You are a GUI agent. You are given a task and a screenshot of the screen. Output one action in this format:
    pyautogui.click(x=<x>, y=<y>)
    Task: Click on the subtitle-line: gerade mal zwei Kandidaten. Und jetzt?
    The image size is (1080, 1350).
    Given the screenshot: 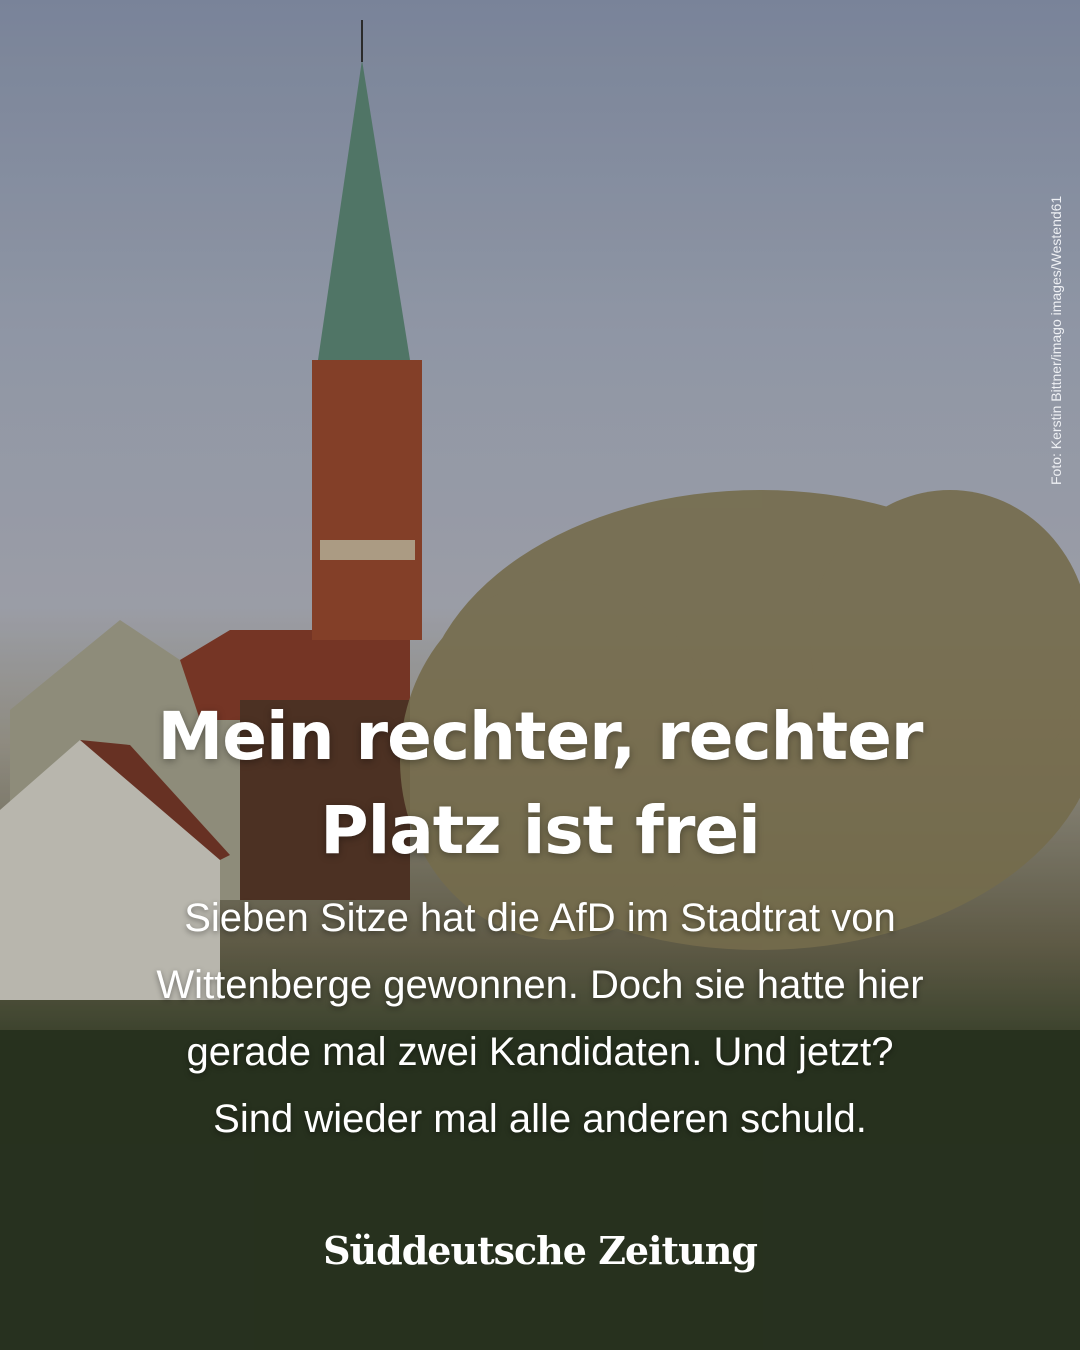 What is the action you would take?
    pyautogui.click(x=540, y=1052)
    